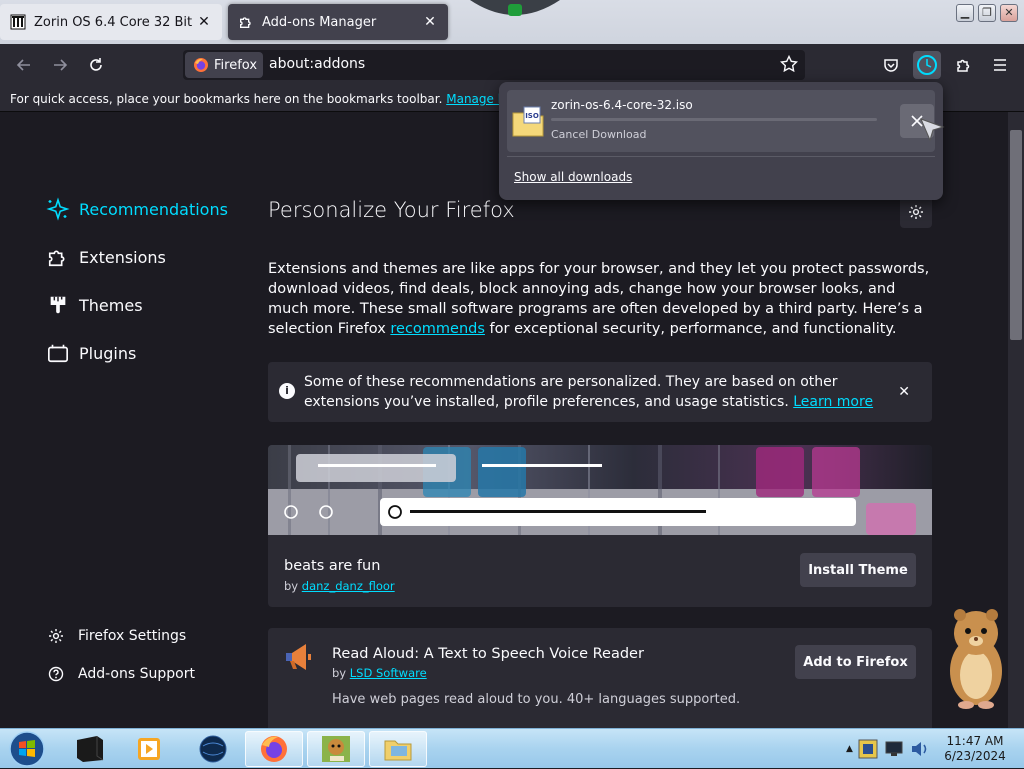 The width and height of the screenshot is (1024, 769). What do you see at coordinates (987, 13) in the screenshot?
I see `restore-button: ❐` at bounding box center [987, 13].